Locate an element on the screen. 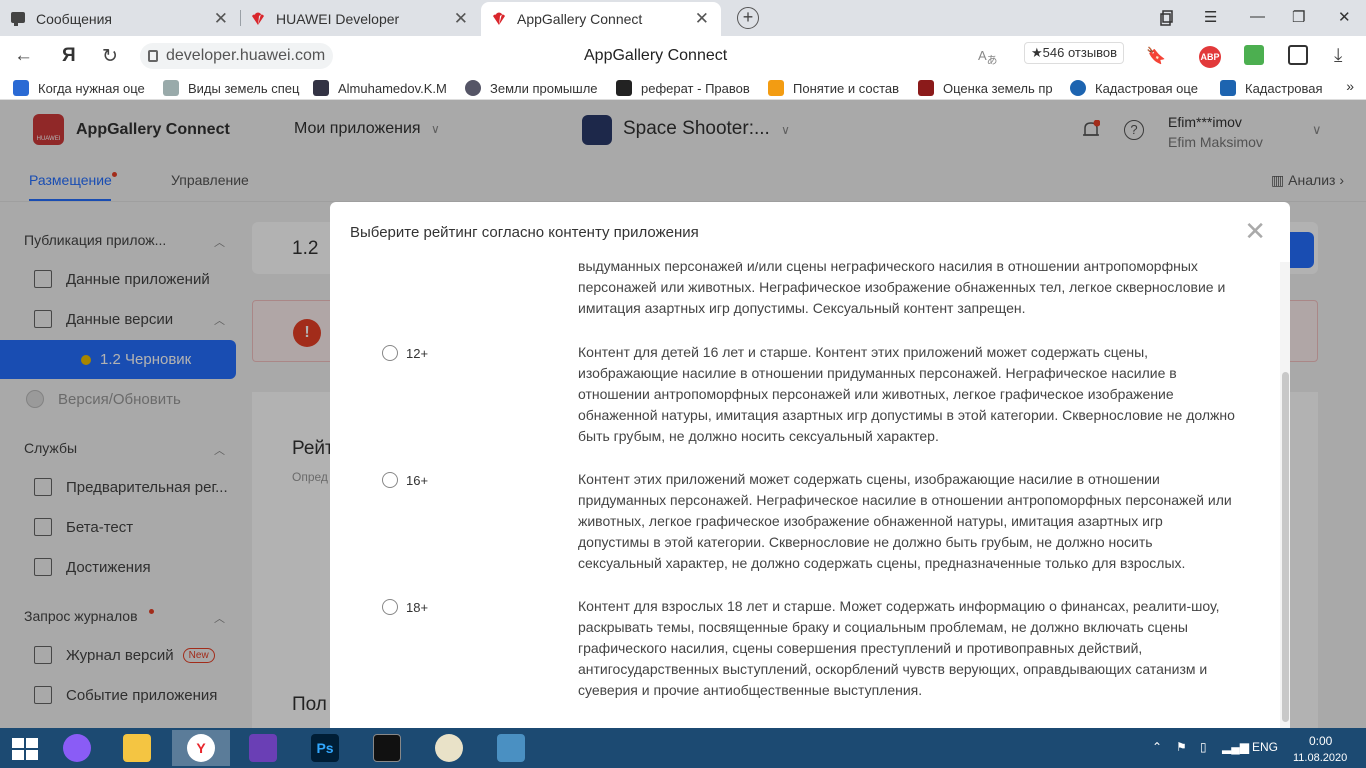  rating-label: 18+ is located at coordinates (417, 607).